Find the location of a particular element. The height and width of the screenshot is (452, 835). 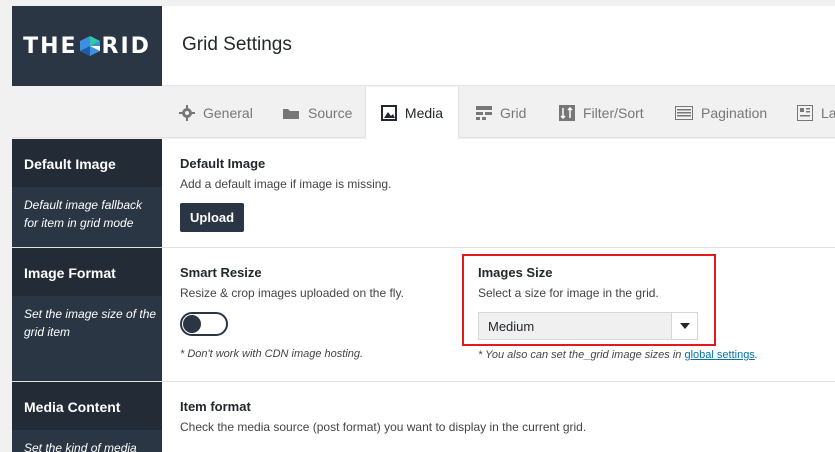

tab-general-label: General is located at coordinates (228, 112).